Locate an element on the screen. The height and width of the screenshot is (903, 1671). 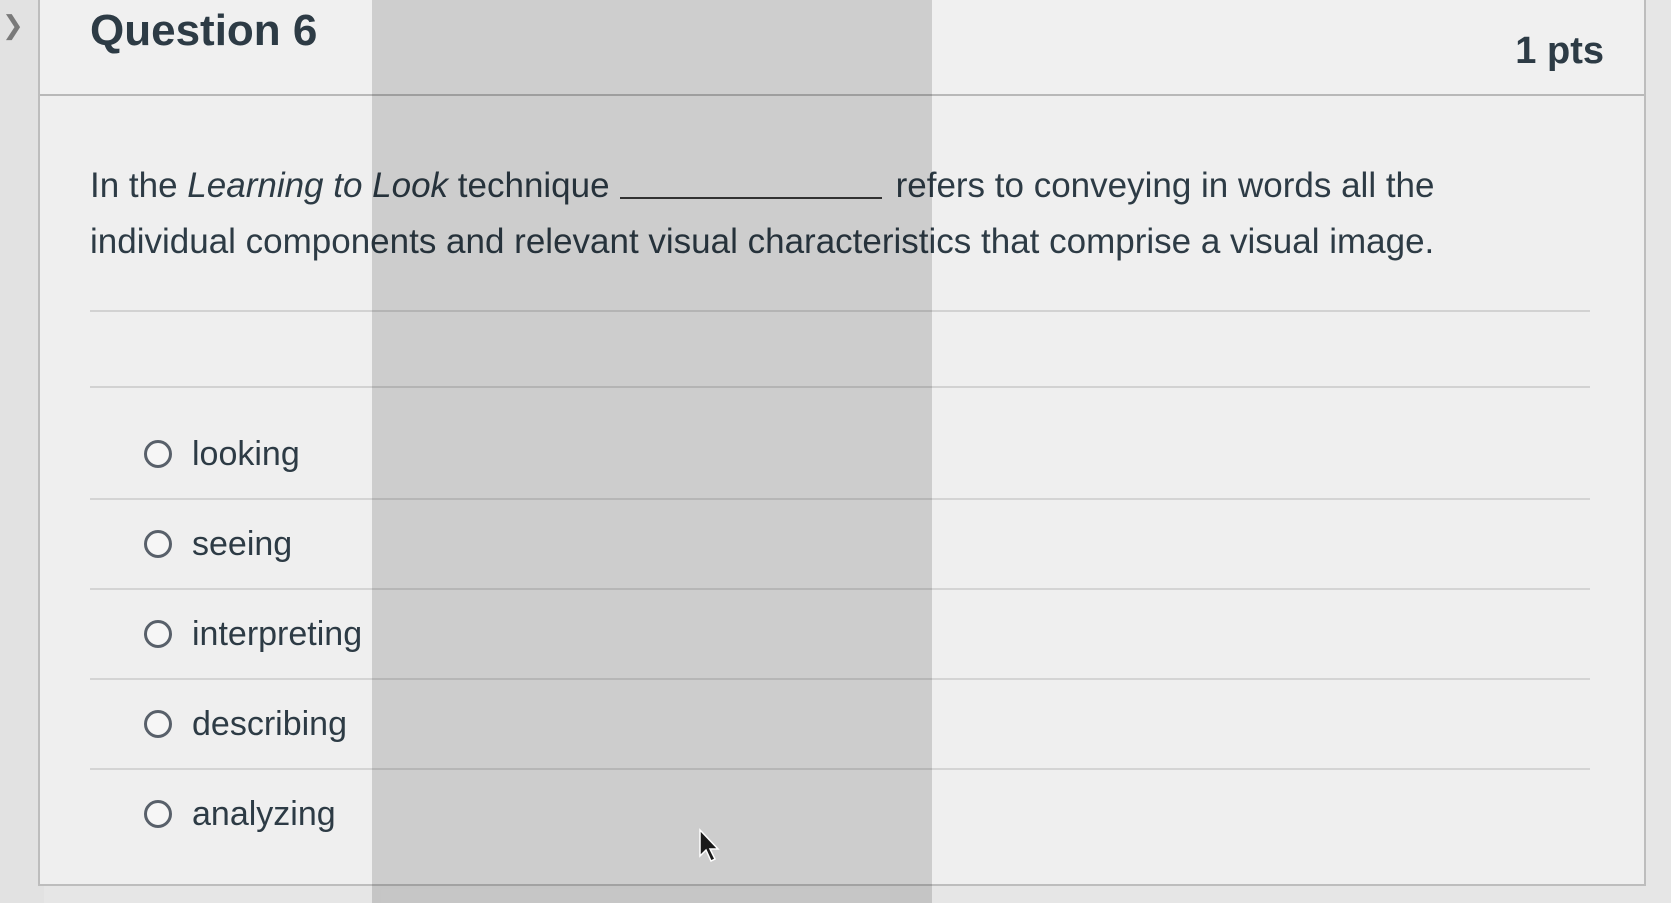
question-title: Question 6 is located at coordinates (204, 30).